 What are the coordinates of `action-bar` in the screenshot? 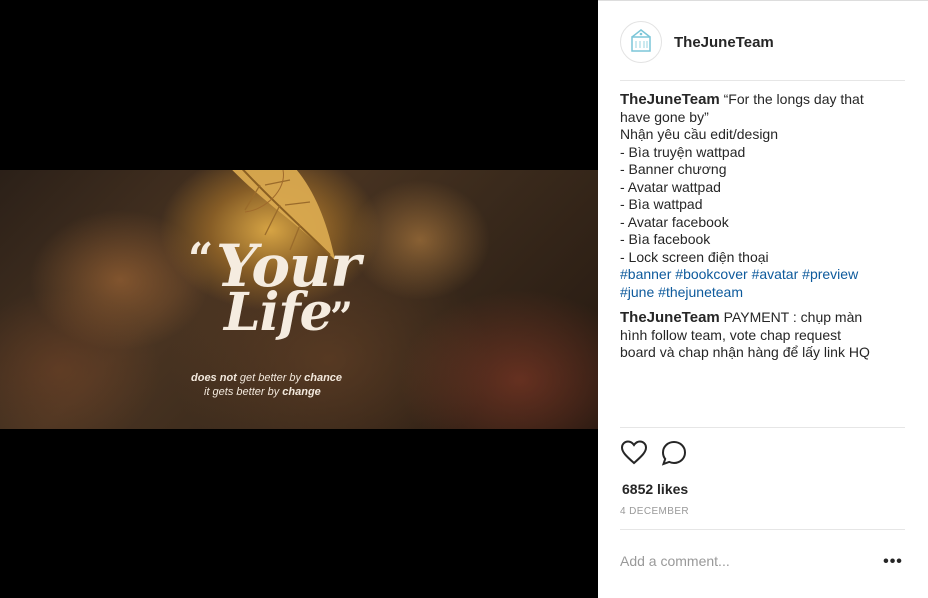 It's located at (660, 453).